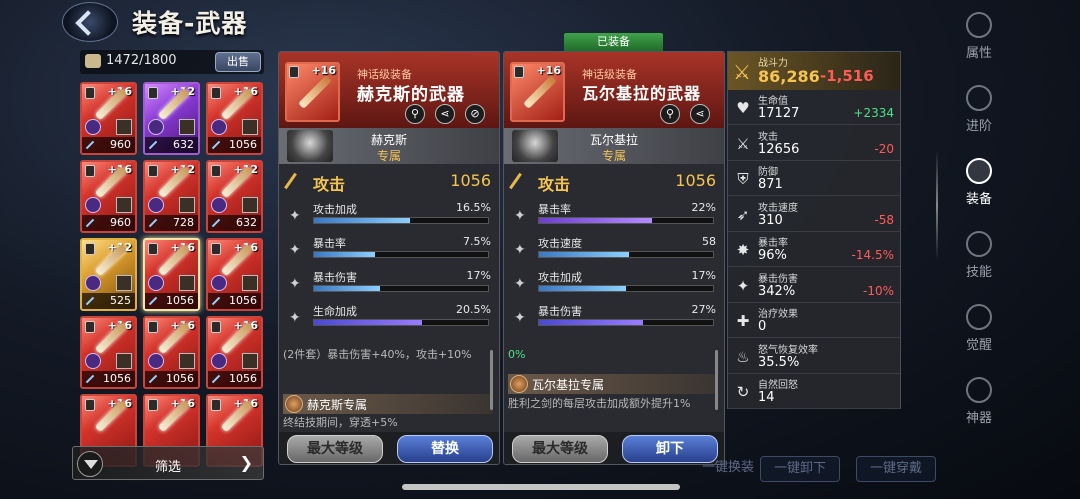 This screenshot has width=1080, height=499. What do you see at coordinates (295, 216) in the screenshot?
I see `attack-bonus-icon: ✦` at bounding box center [295, 216].